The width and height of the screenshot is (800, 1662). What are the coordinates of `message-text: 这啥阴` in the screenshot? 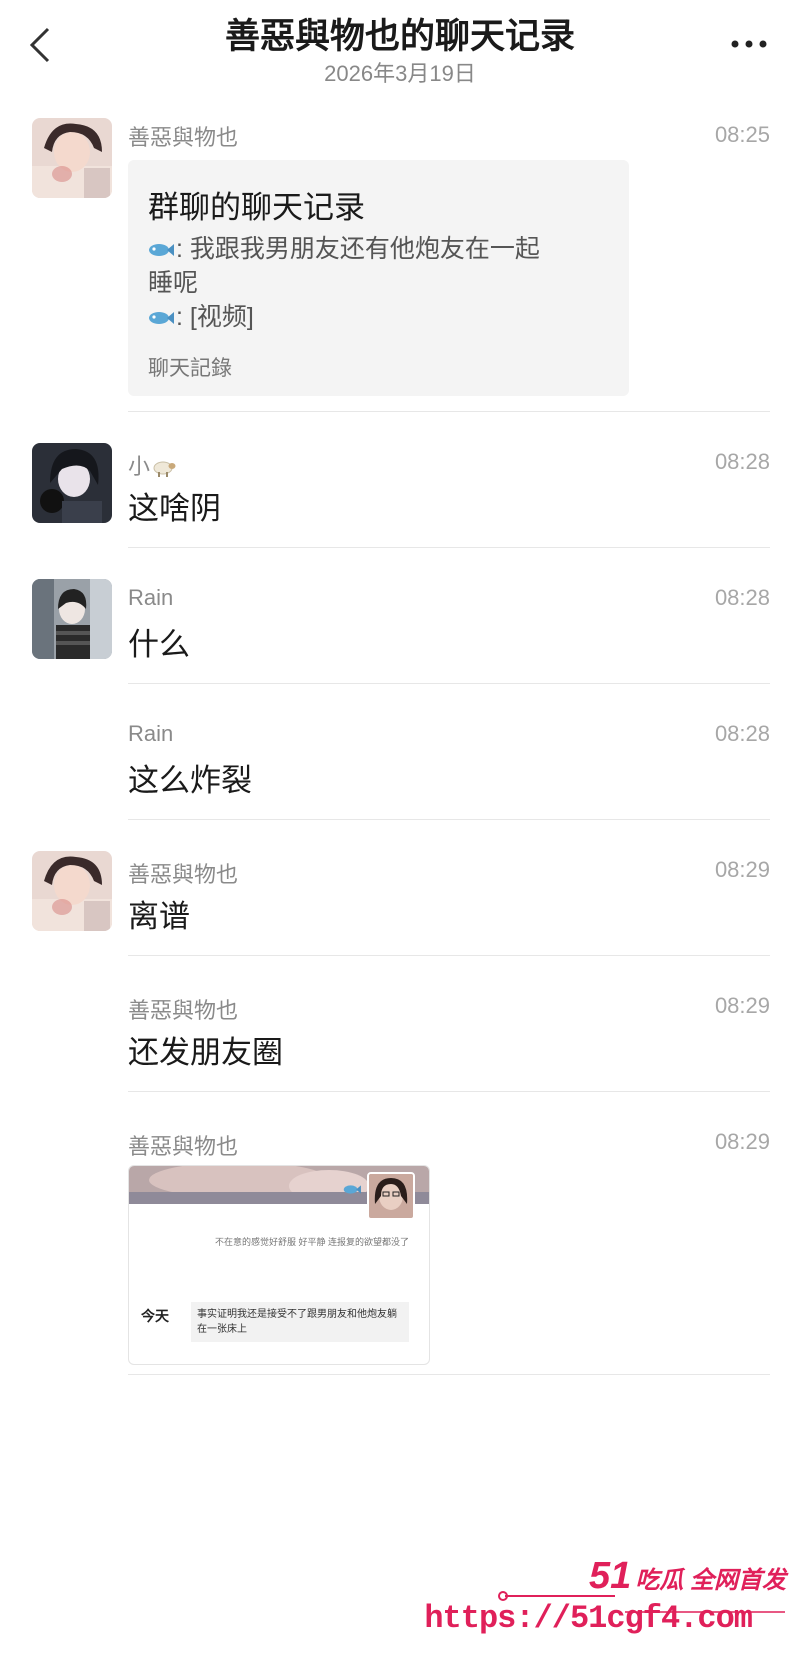 It's located at (174, 508).